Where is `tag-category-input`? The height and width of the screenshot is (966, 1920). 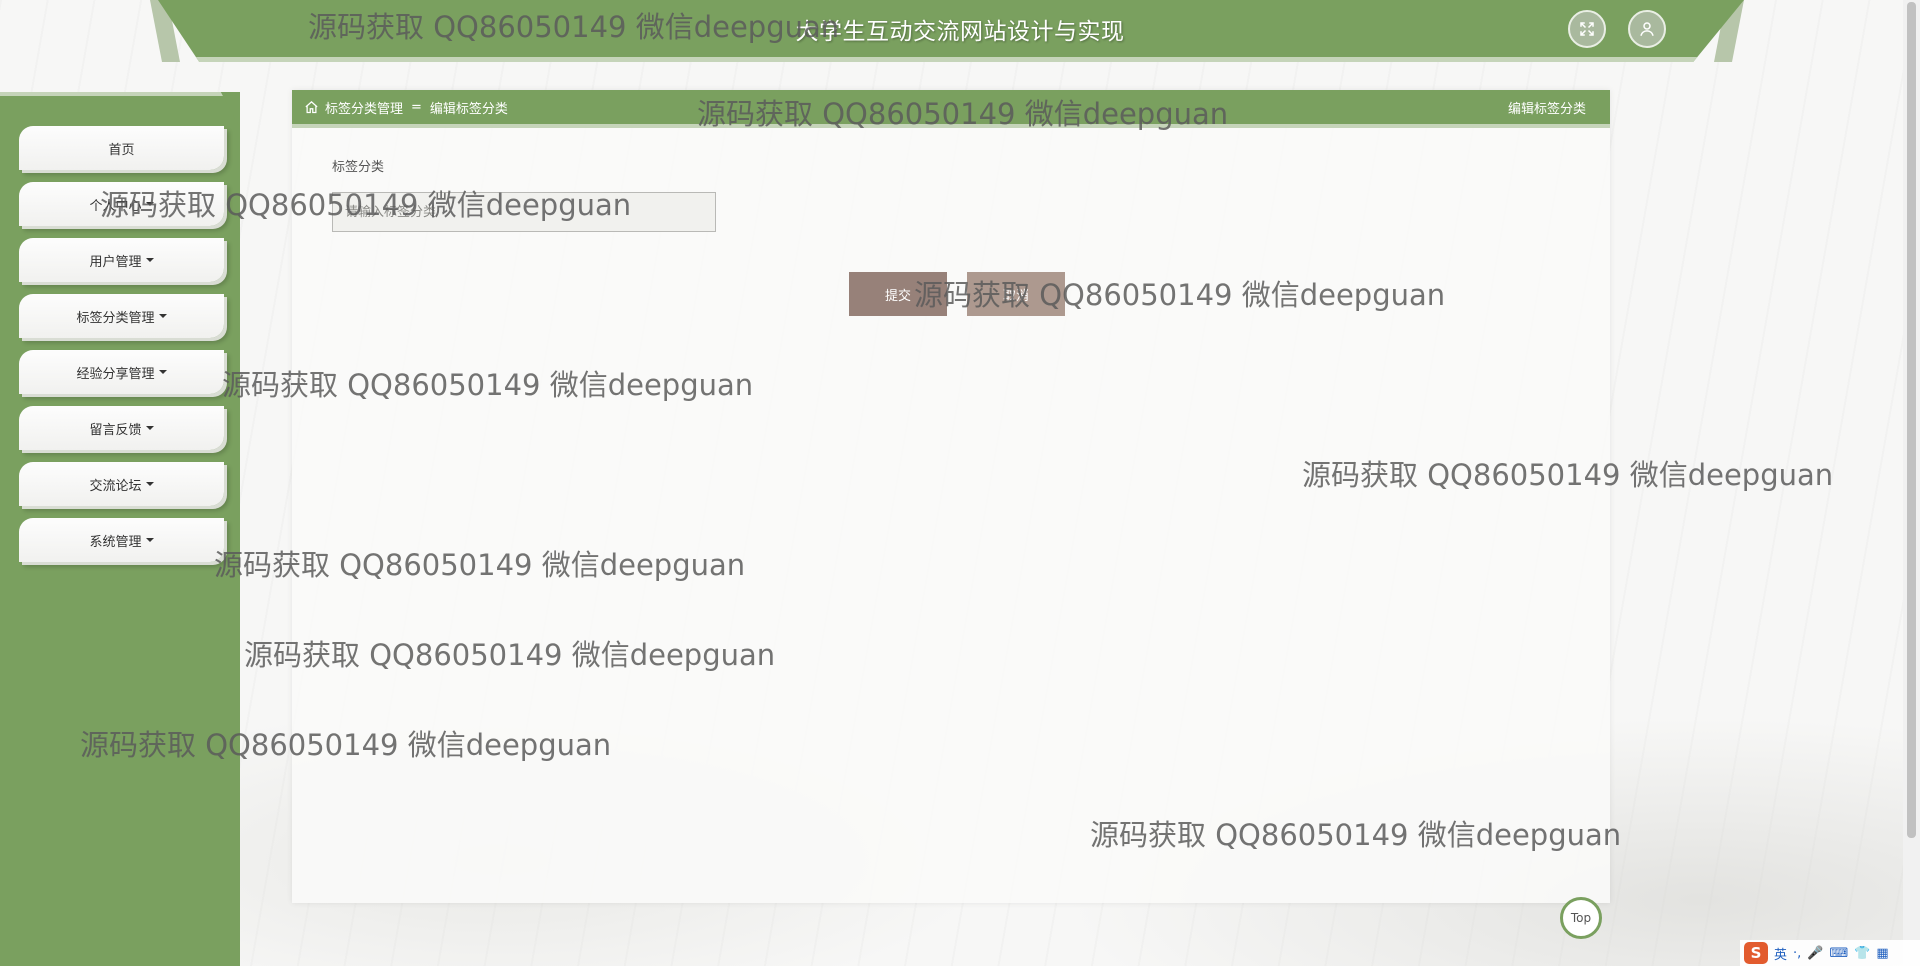
tag-category-input is located at coordinates (524, 212).